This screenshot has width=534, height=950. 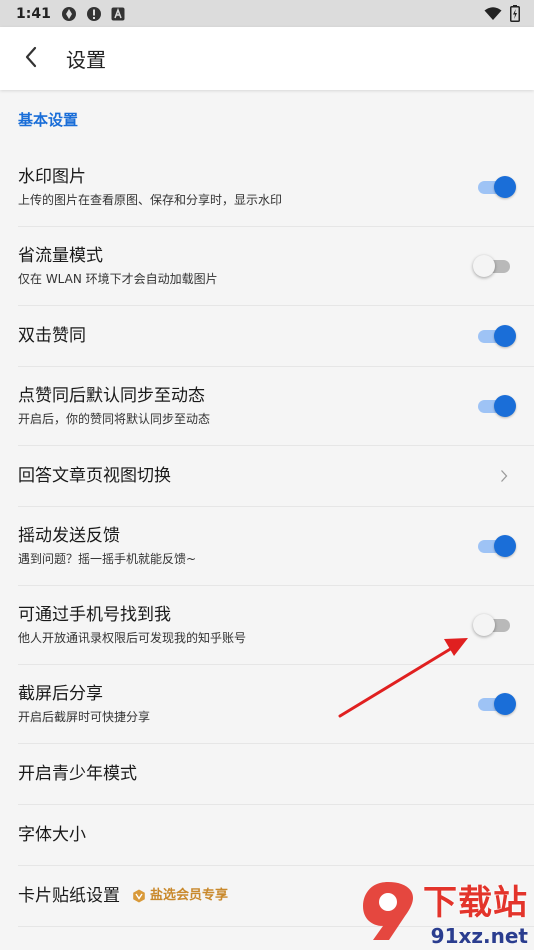 I want to click on setting-title: 截屏后分享, so click(x=60, y=694).